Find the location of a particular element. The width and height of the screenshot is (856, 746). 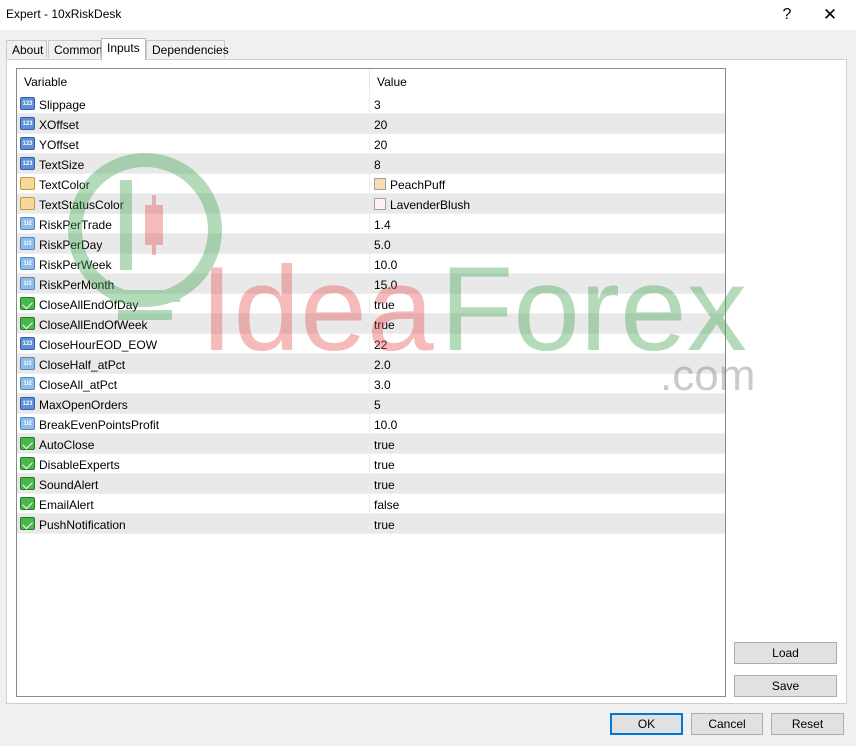

tab-about: About is located at coordinates (26, 49).